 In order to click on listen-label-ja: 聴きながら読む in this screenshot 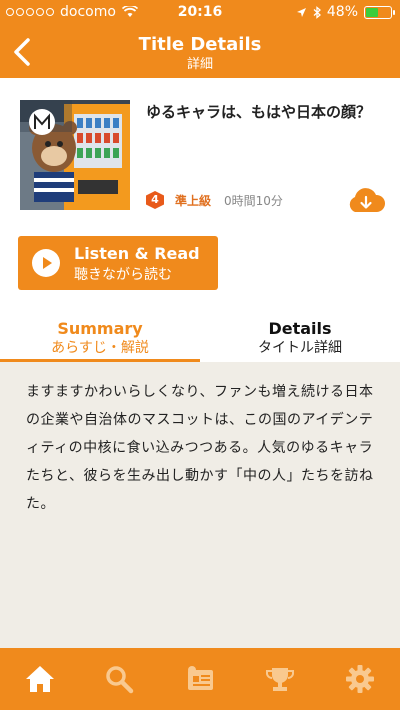, I will do `click(123, 275)`.